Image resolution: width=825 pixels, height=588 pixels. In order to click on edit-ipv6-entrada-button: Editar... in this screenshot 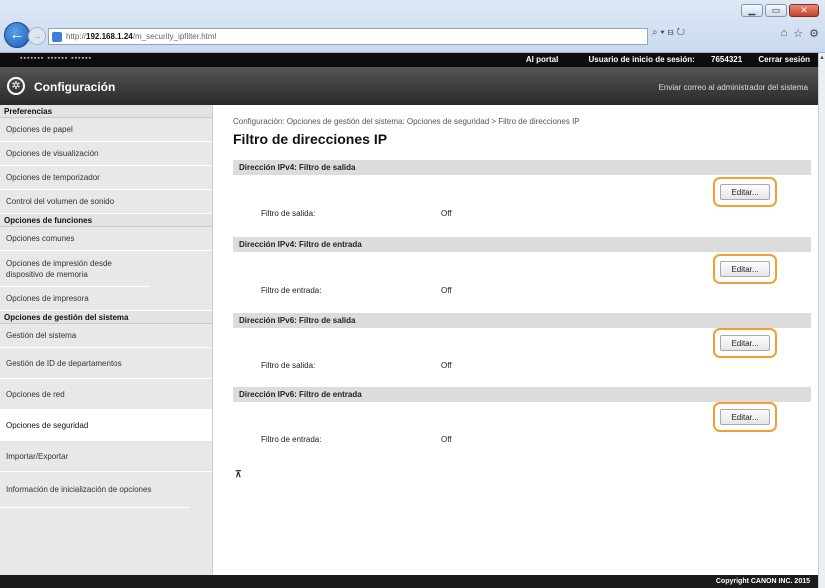, I will do `click(745, 417)`.